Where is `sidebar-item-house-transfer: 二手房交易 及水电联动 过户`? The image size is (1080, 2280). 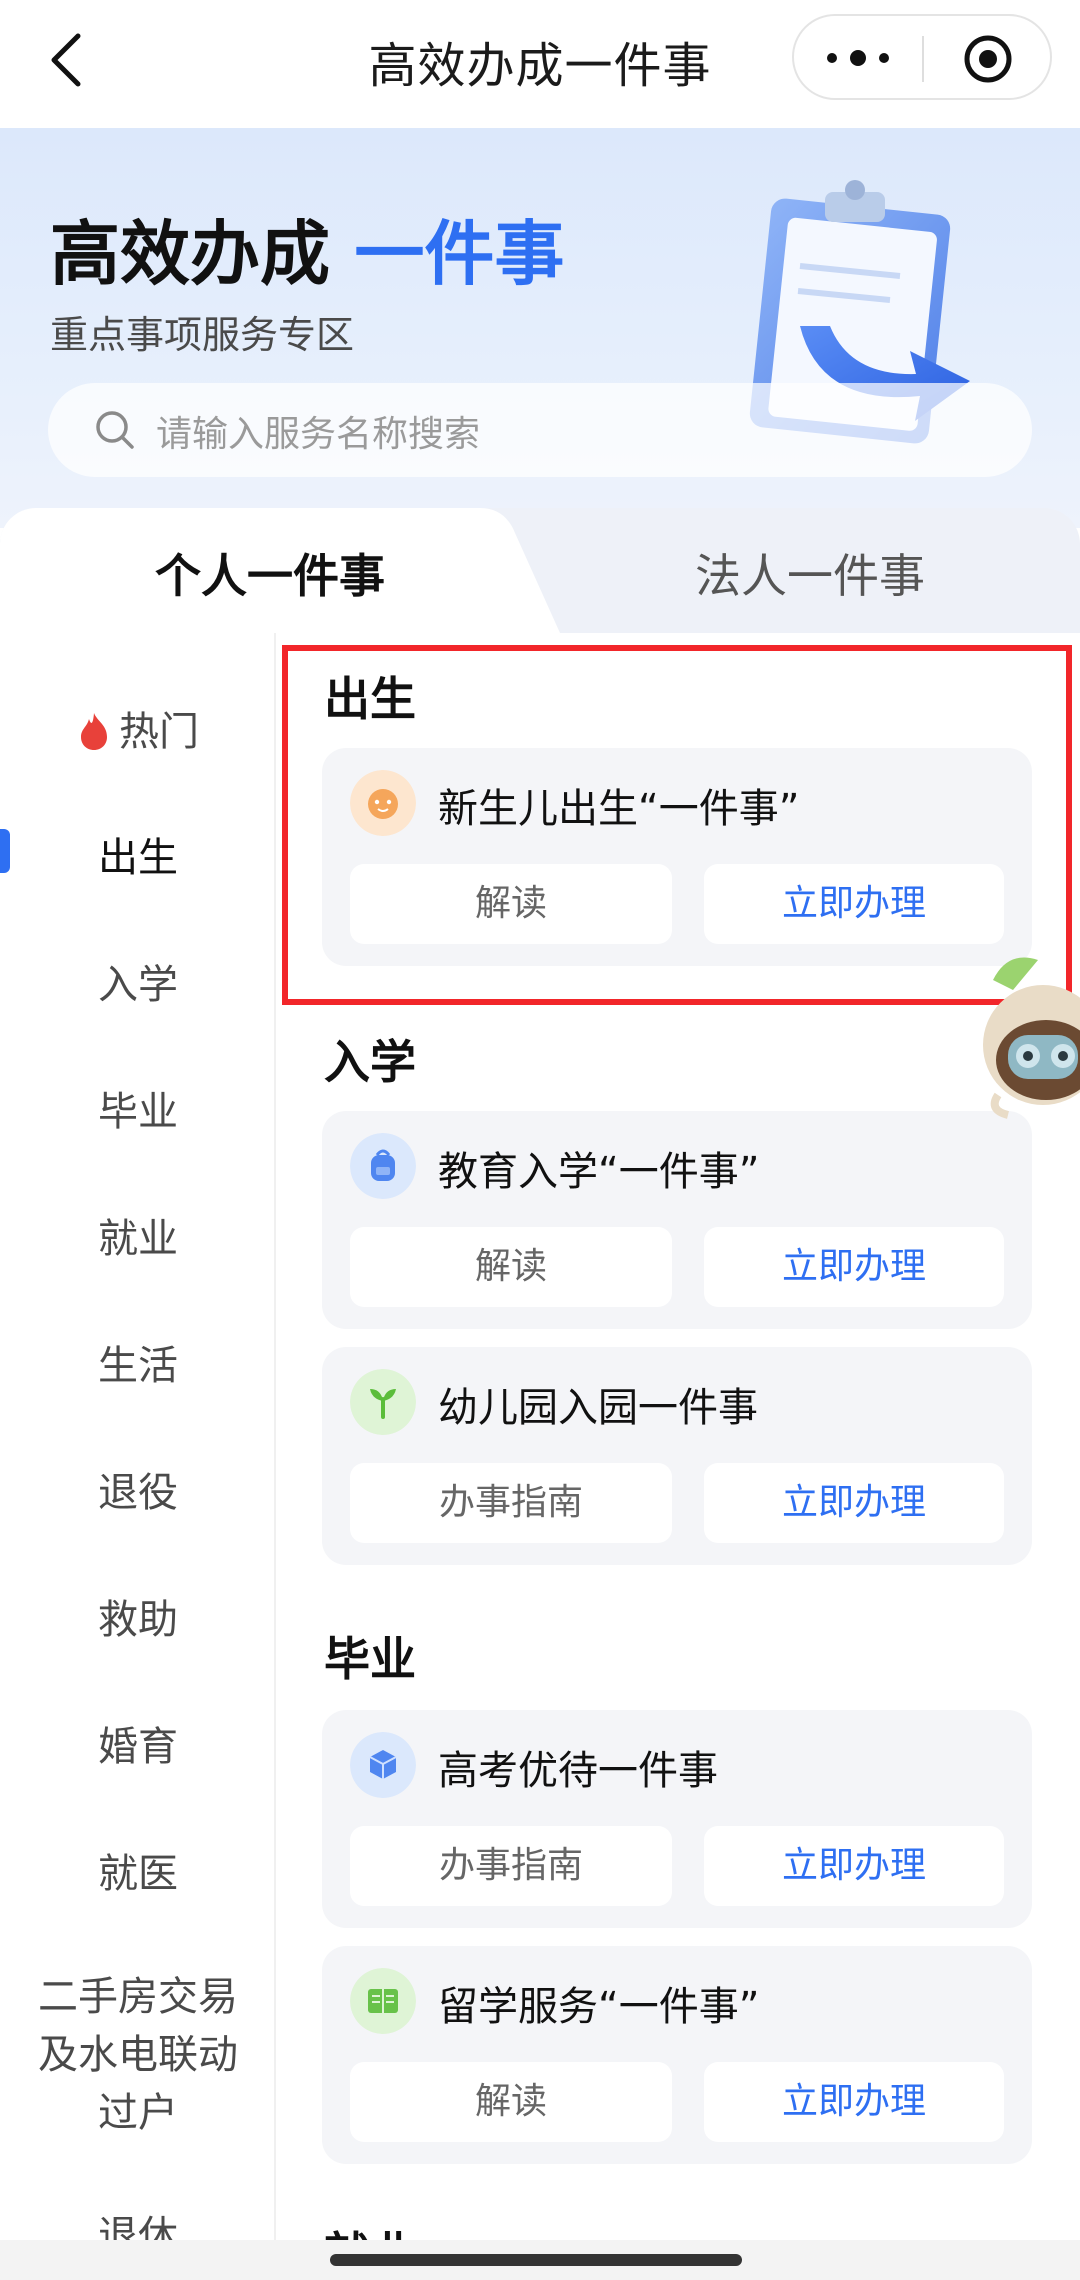 sidebar-item-house-transfer: 二手房交易 及水电联动 过户 is located at coordinates (138, 2055).